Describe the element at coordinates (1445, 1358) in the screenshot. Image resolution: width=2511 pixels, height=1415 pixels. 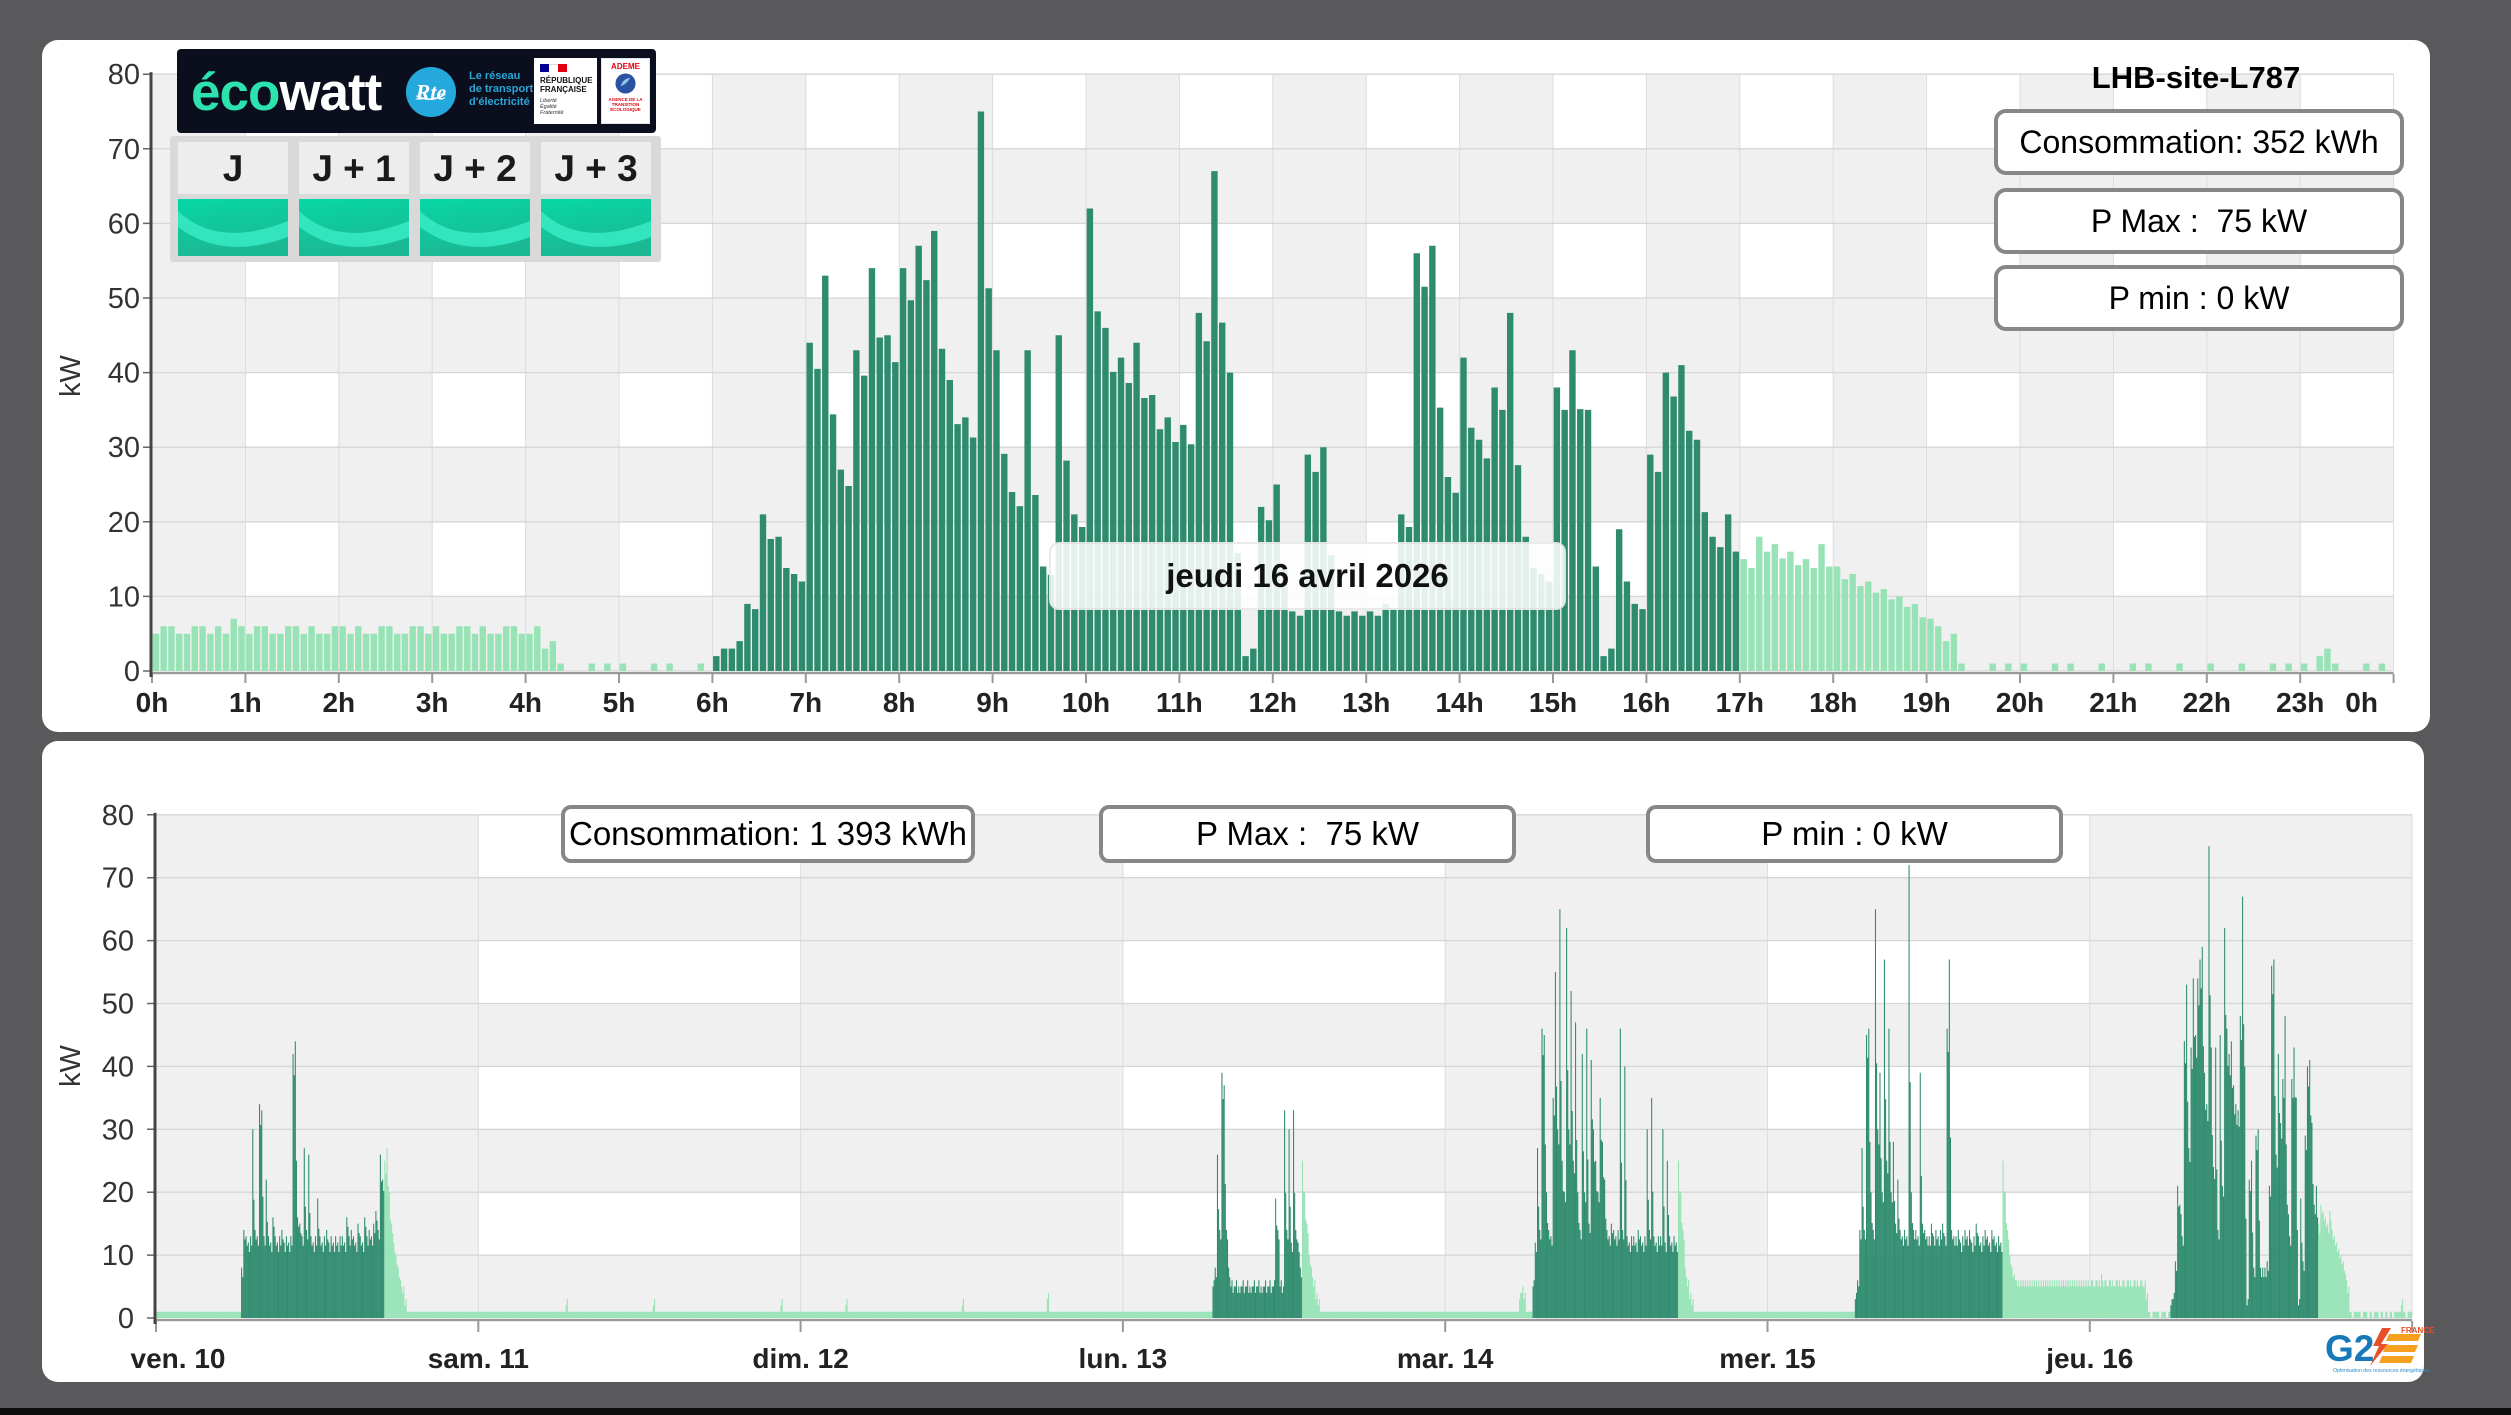
I see `svg-text: mar. 14` at that location.